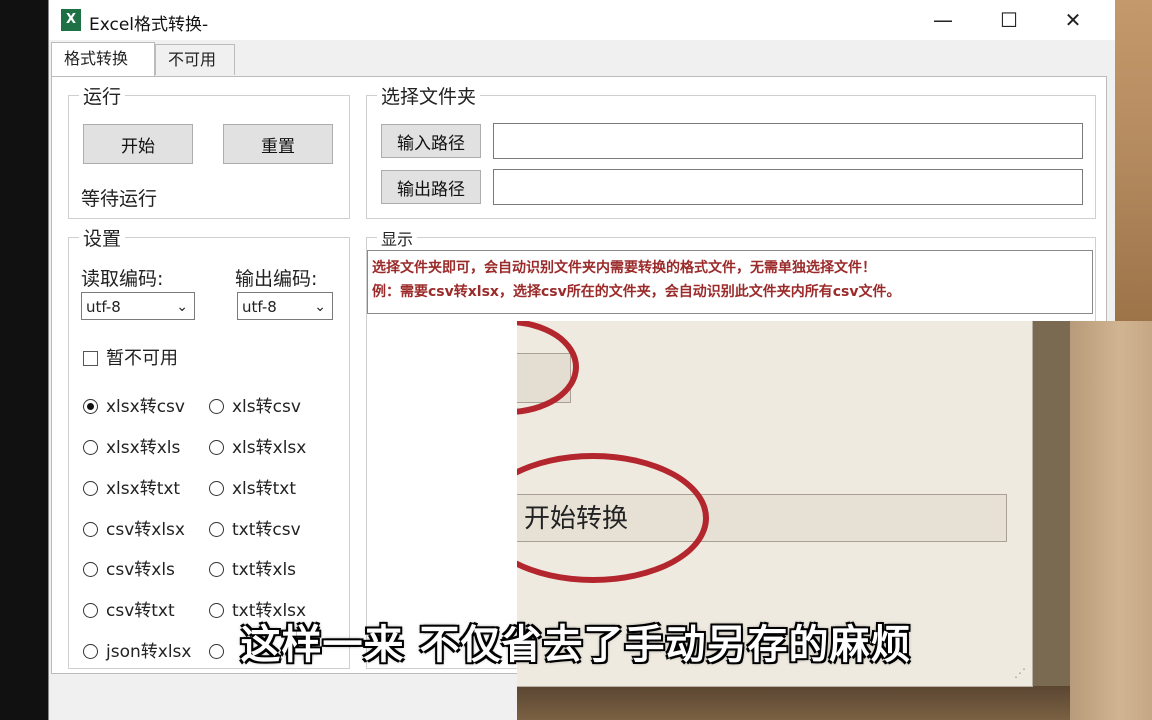  I want to click on radio-label: txt转xls, so click(264, 570).